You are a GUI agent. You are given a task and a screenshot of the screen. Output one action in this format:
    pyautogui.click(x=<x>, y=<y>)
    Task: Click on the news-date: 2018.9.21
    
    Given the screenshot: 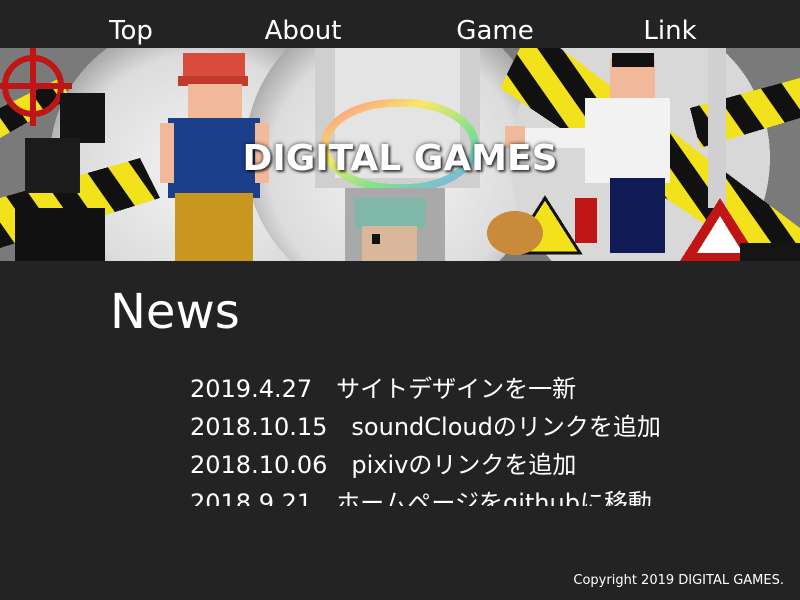 What is the action you would take?
    pyautogui.click(x=251, y=497)
    